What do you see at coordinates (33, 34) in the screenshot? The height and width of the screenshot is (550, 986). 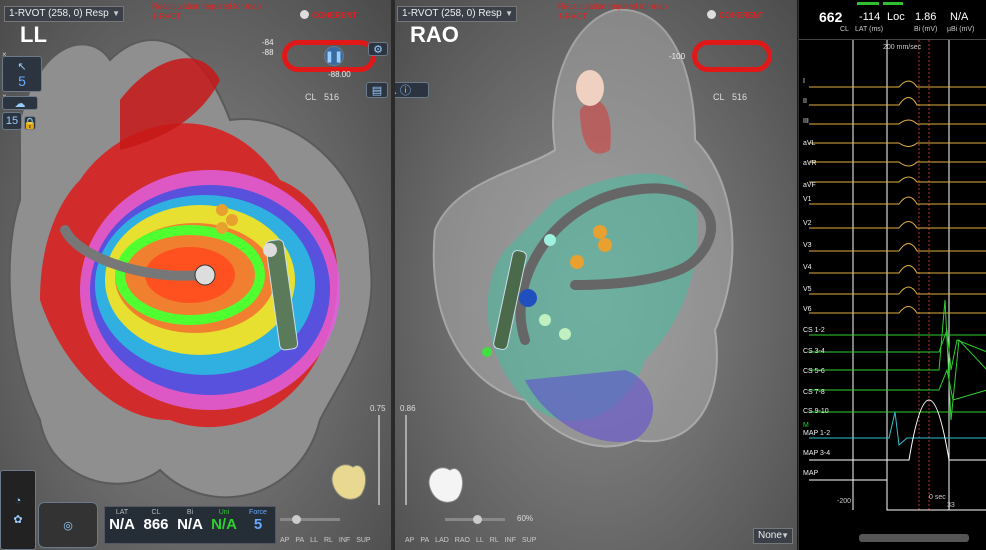 I see `view-orientation-label: LL` at bounding box center [33, 34].